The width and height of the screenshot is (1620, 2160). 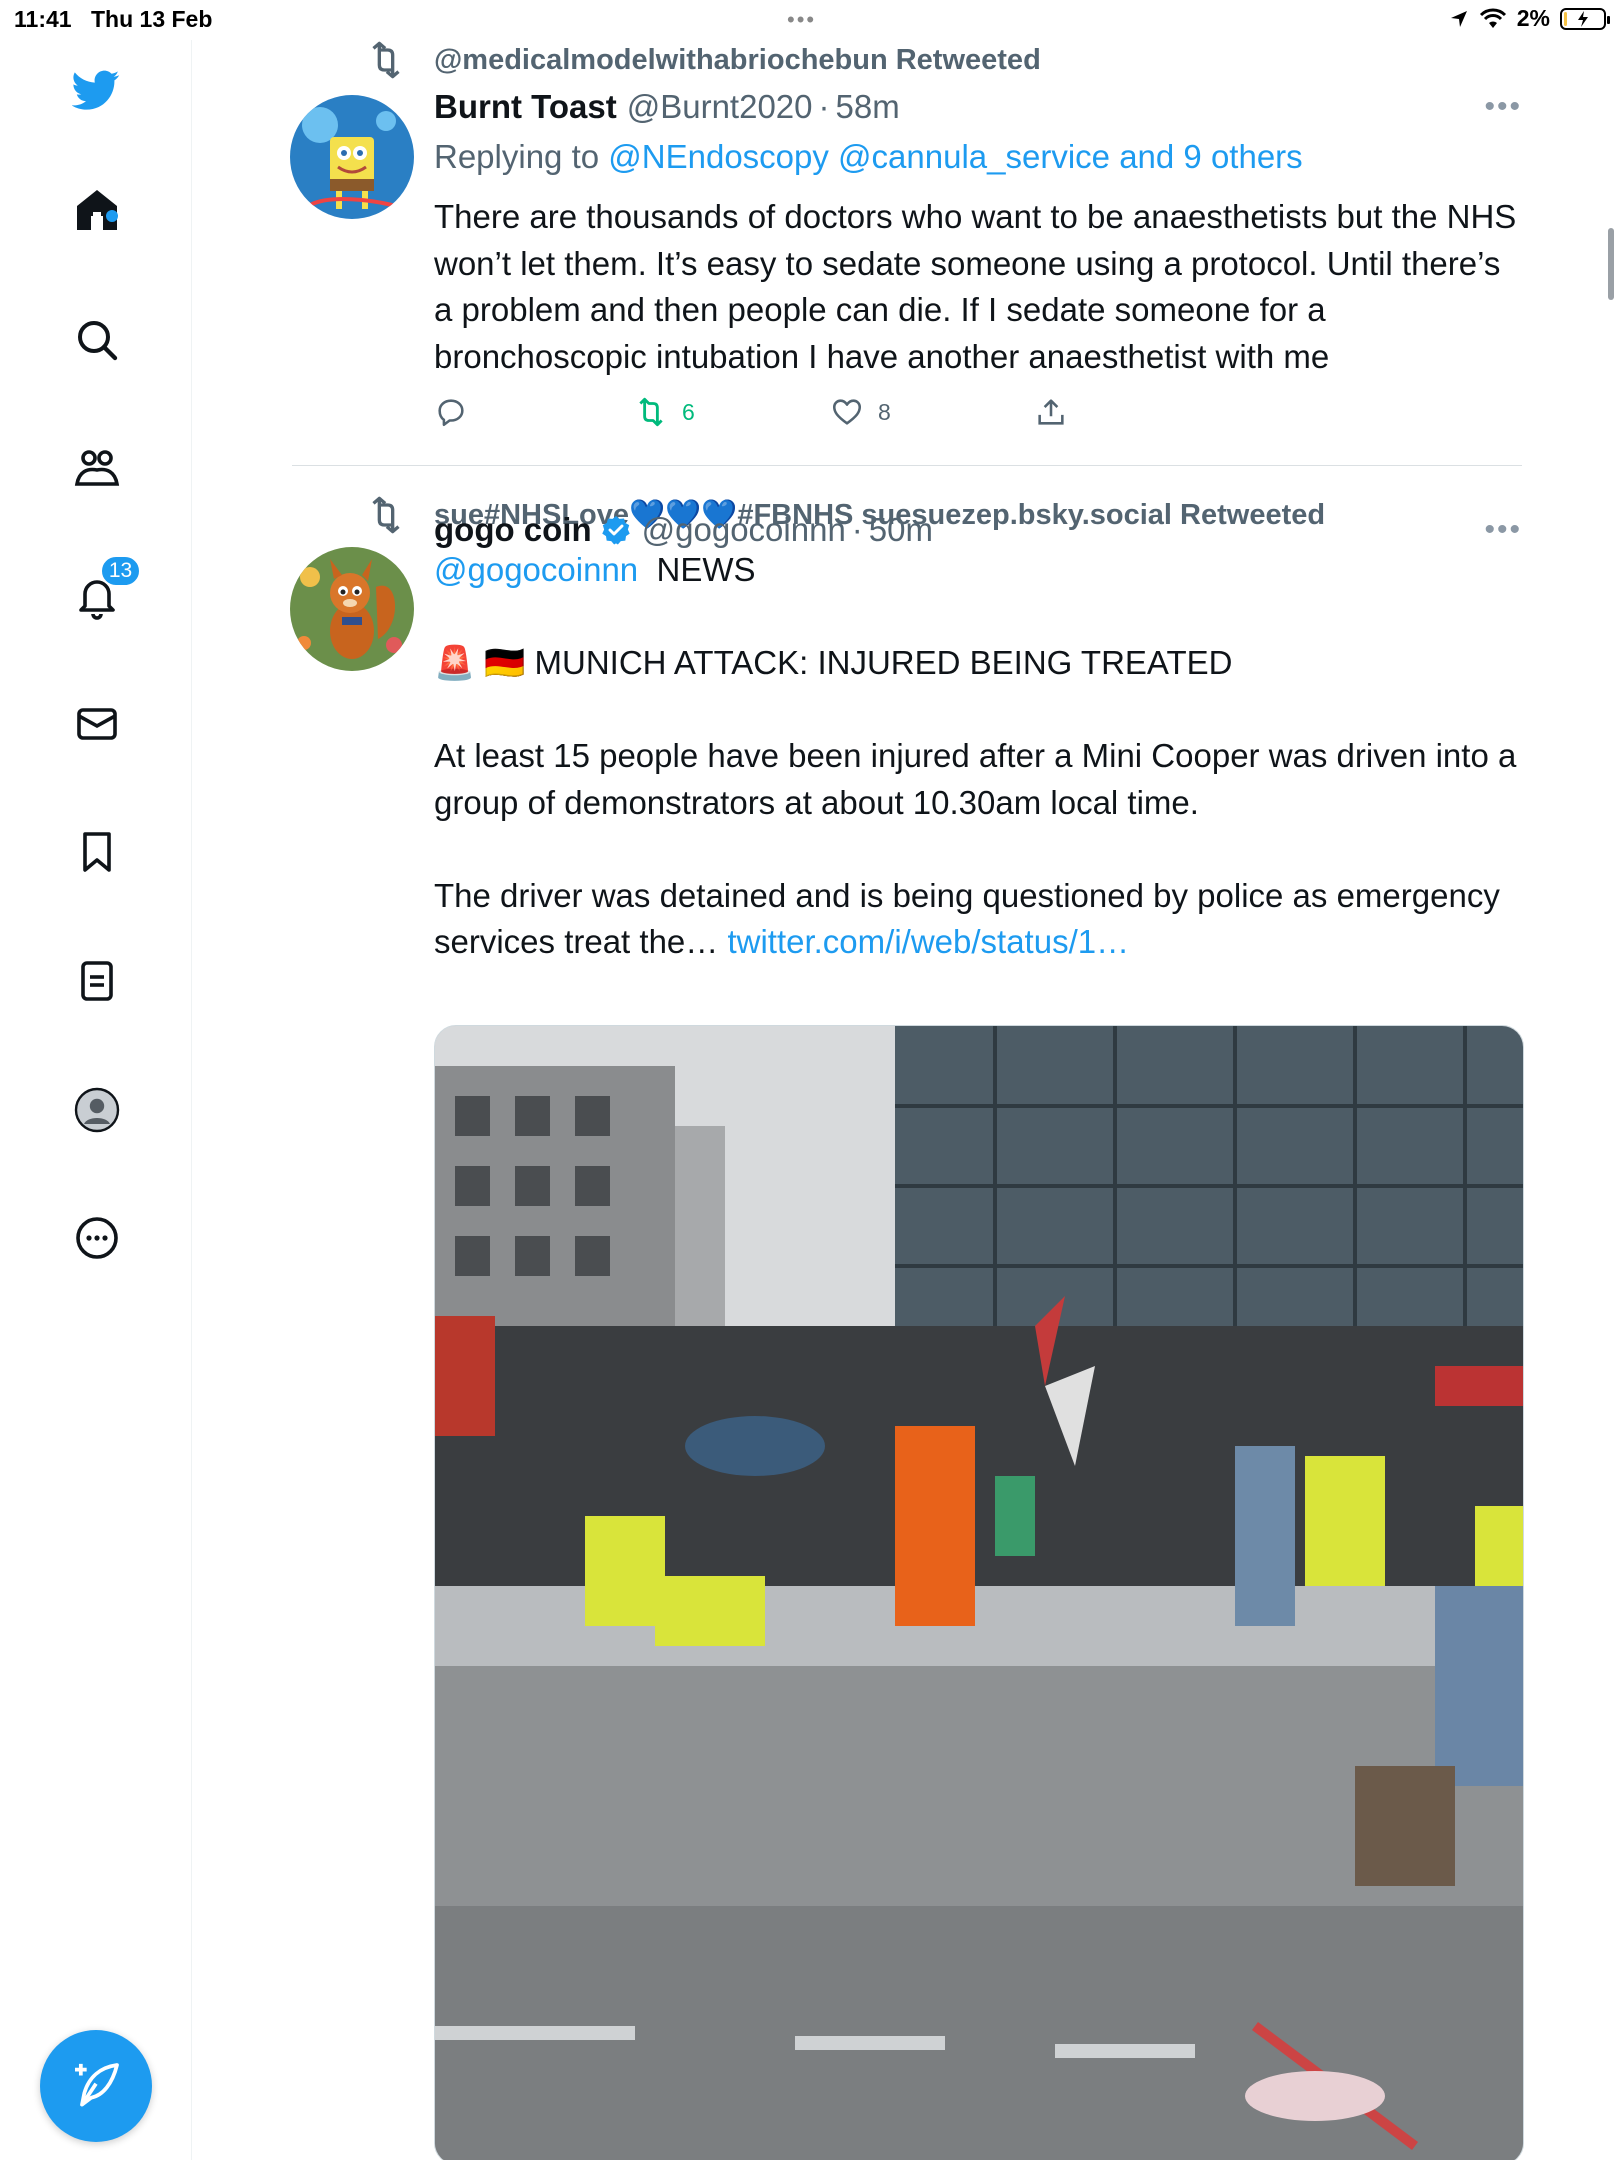 I want to click on tweet-actions: 6 8, so click(x=784, y=415).